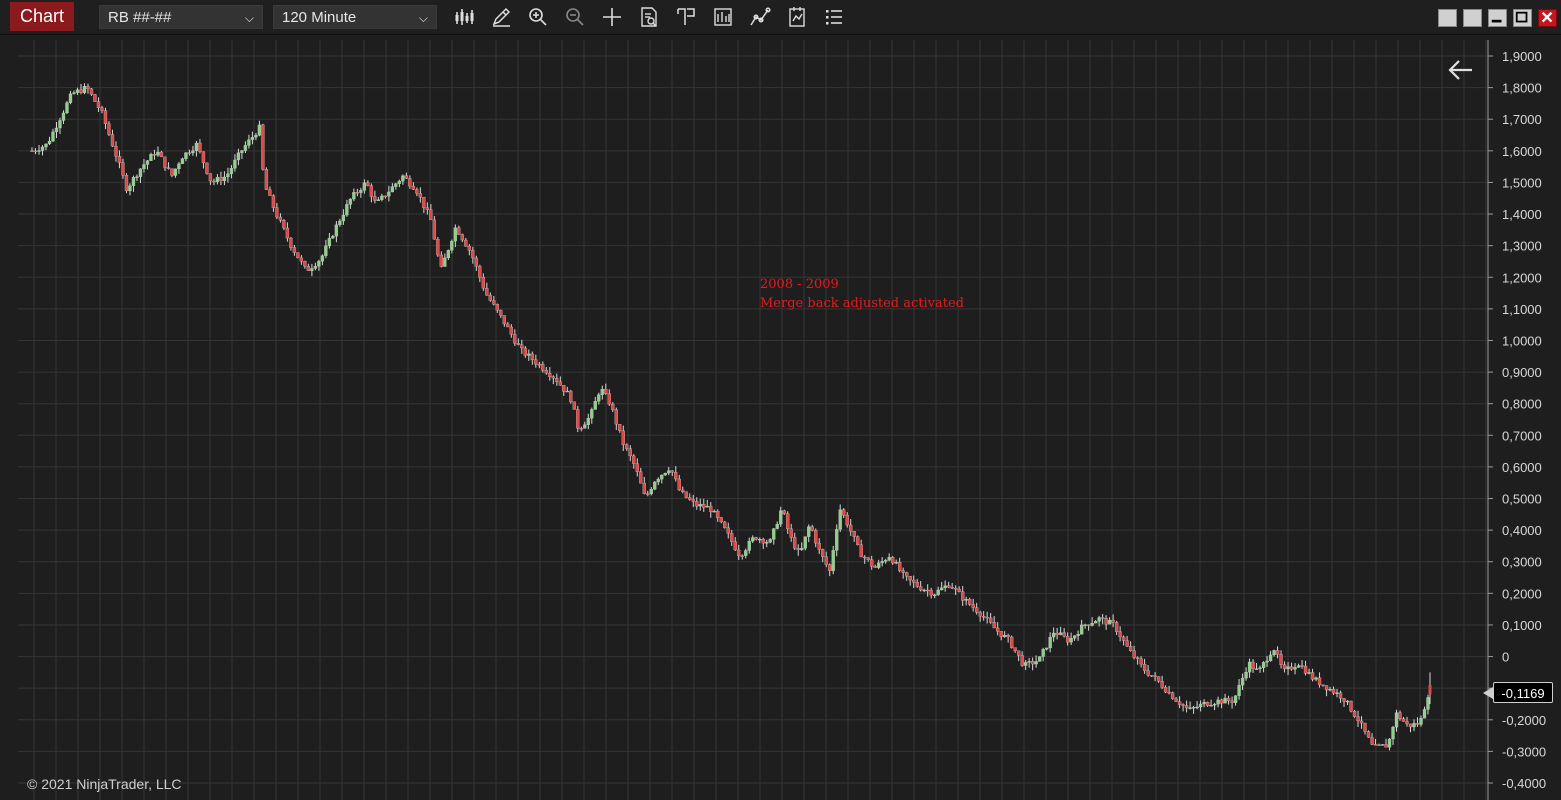 The height and width of the screenshot is (800, 1561). What do you see at coordinates (1522, 88) in the screenshot?
I see `price-tick-label: 1,8000` at bounding box center [1522, 88].